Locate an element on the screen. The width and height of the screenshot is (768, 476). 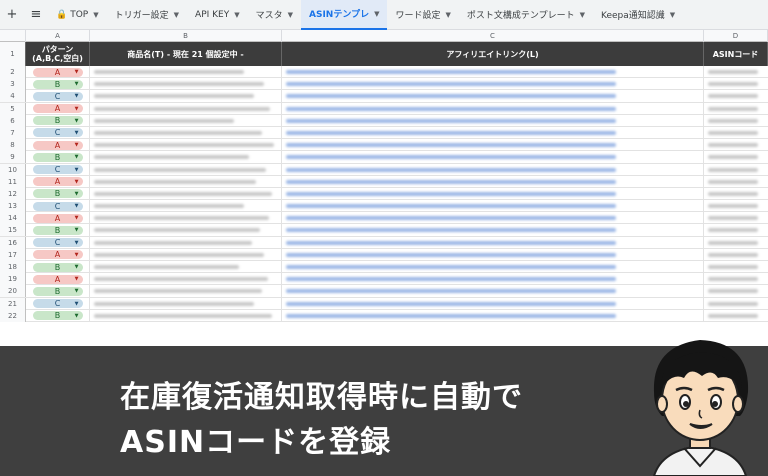
sheet-tab-4: ASINテンプレ ▼ is located at coordinates (344, 15).